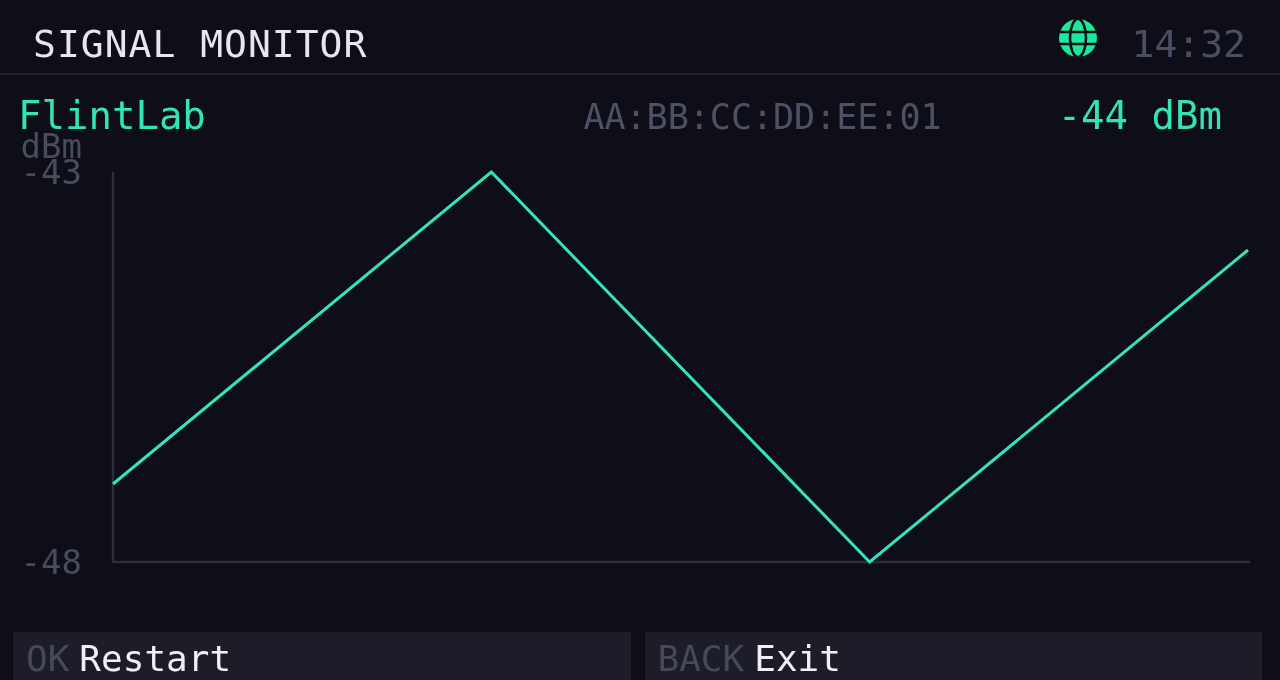  Describe the element at coordinates (51, 172) in the screenshot. I see `tick-label: -43` at that location.